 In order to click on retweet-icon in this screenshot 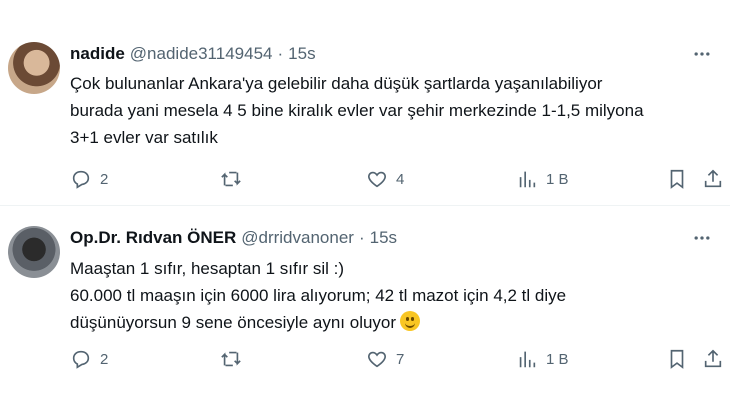, I will do `click(231, 359)`.